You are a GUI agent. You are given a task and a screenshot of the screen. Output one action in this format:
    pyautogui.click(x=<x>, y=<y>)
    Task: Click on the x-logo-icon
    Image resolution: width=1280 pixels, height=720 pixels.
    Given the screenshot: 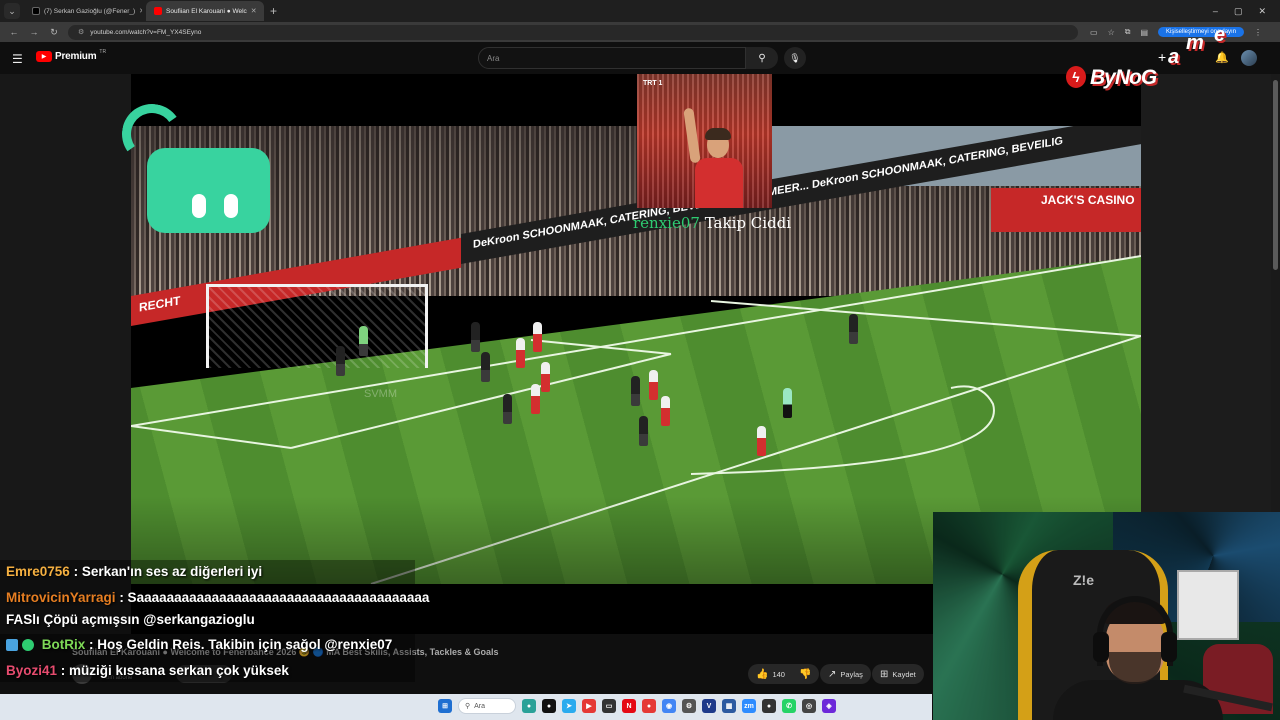 What is the action you would take?
    pyautogui.click(x=36, y=11)
    